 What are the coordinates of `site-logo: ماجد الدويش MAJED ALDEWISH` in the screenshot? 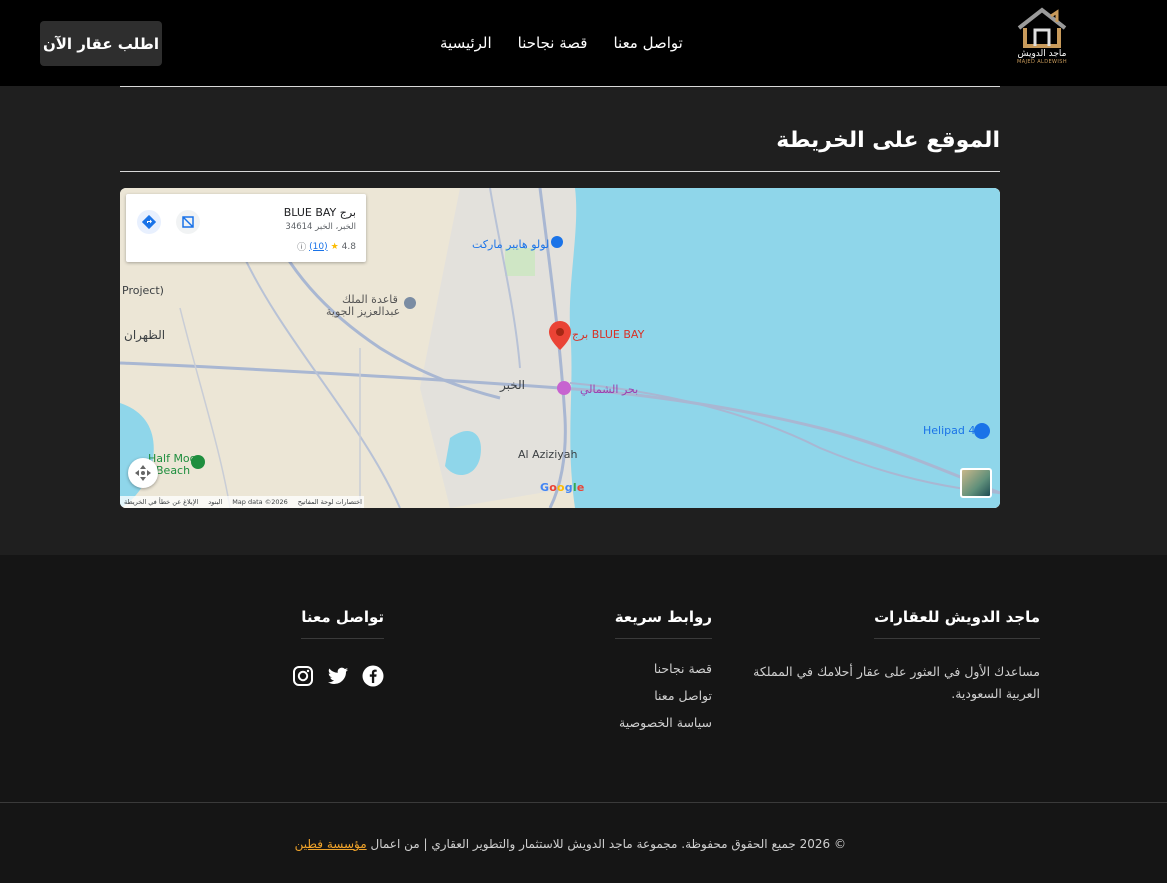 It's located at (1042, 39).